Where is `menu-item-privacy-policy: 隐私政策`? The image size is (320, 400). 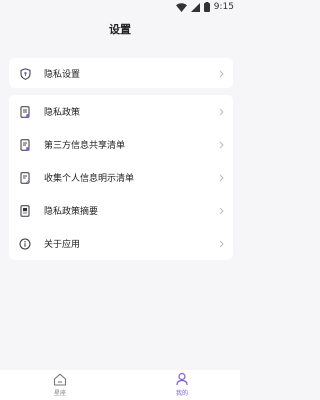
menu-item-privacy-policy: 隐私政策 is located at coordinates (121, 111).